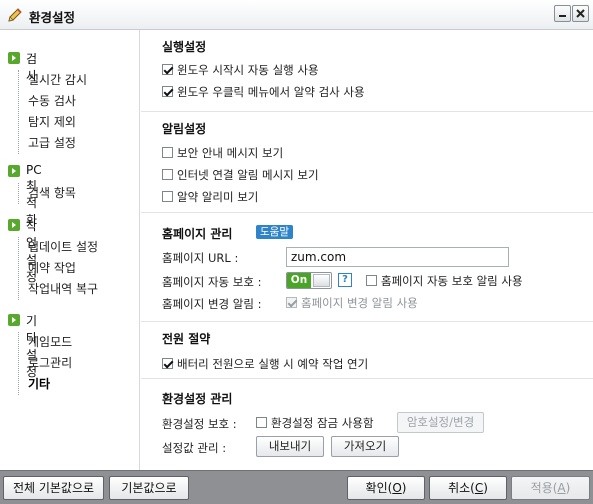  What do you see at coordinates (365, 446) in the screenshot?
I see `import-button: 가져오기` at bounding box center [365, 446].